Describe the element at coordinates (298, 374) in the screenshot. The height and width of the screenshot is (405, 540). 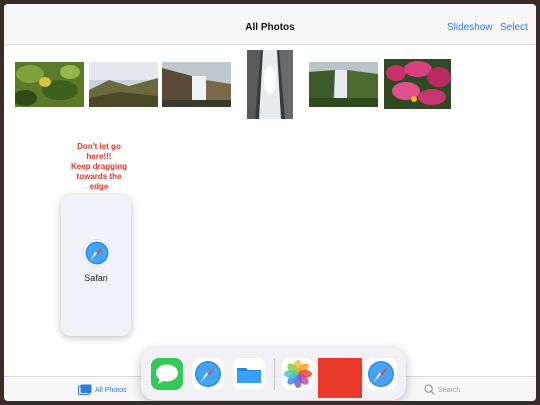
I see `photos-icon` at that location.